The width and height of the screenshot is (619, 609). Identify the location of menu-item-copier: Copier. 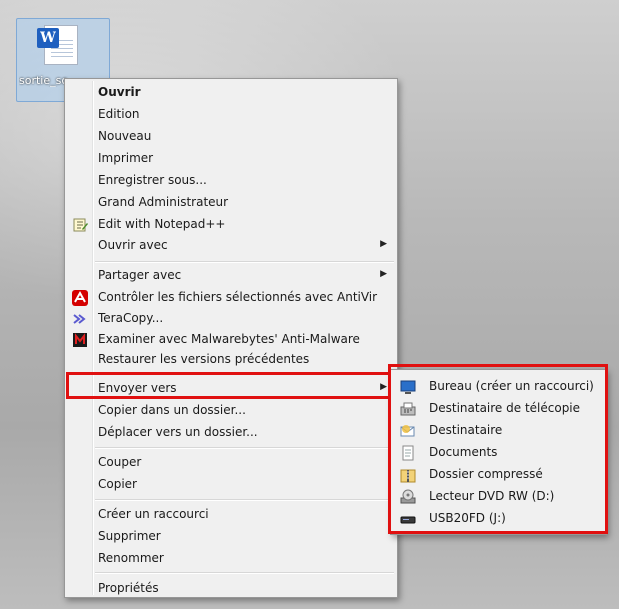
(231, 485).